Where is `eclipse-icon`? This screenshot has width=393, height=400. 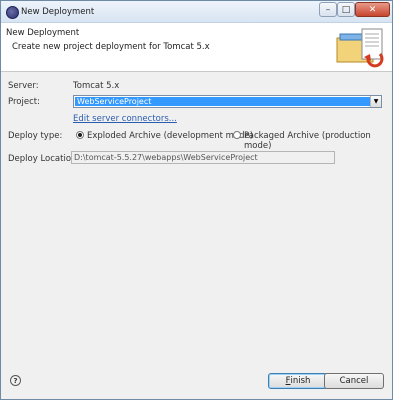
eclipse-icon is located at coordinates (12, 12).